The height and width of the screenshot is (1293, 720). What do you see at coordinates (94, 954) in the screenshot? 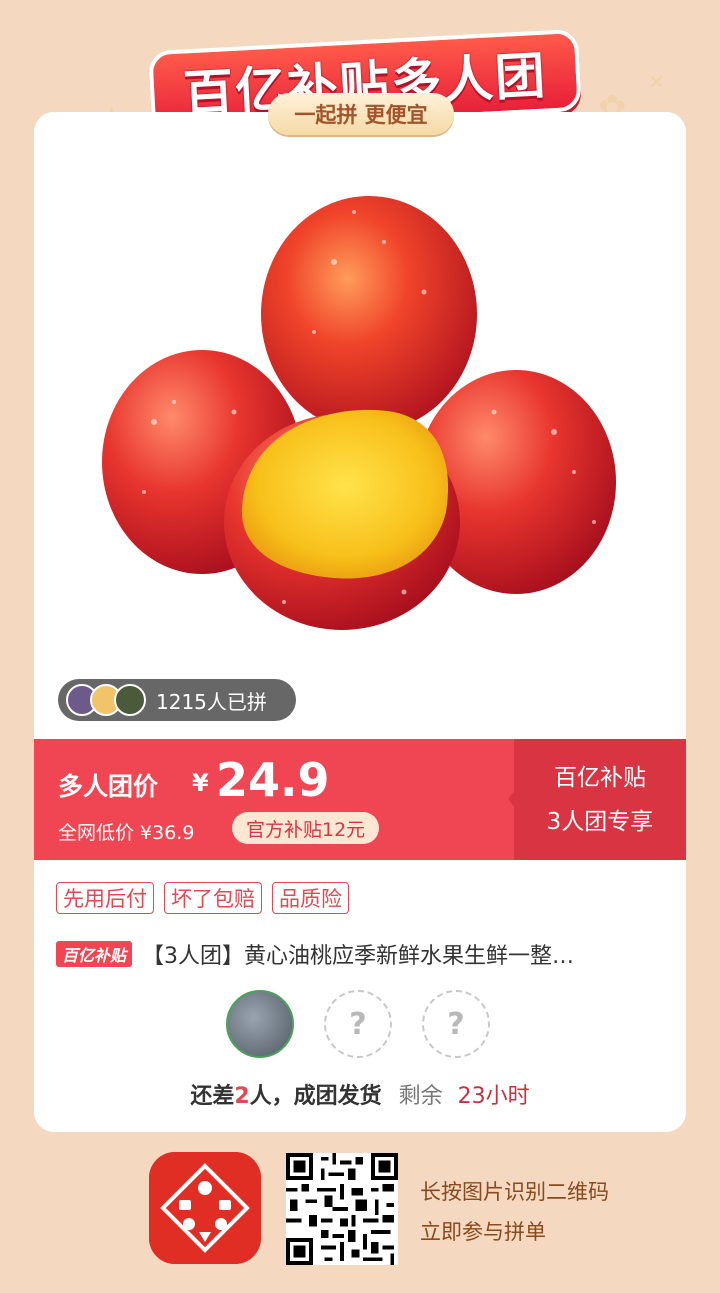
I see `subsidy-brand-badge: 百亿补贴` at bounding box center [94, 954].